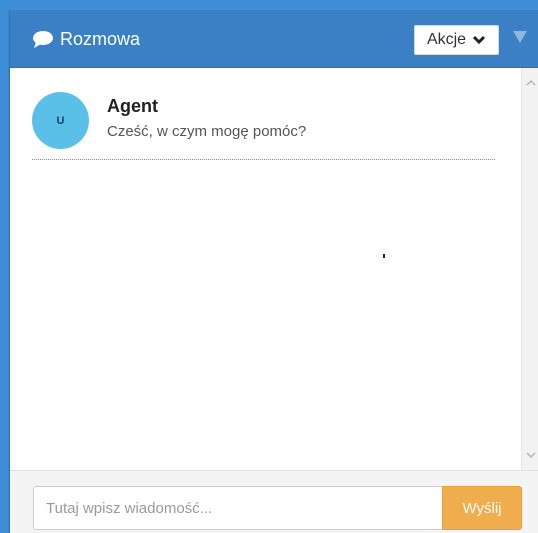  I want to click on chevron-up-icon, so click(530, 82).